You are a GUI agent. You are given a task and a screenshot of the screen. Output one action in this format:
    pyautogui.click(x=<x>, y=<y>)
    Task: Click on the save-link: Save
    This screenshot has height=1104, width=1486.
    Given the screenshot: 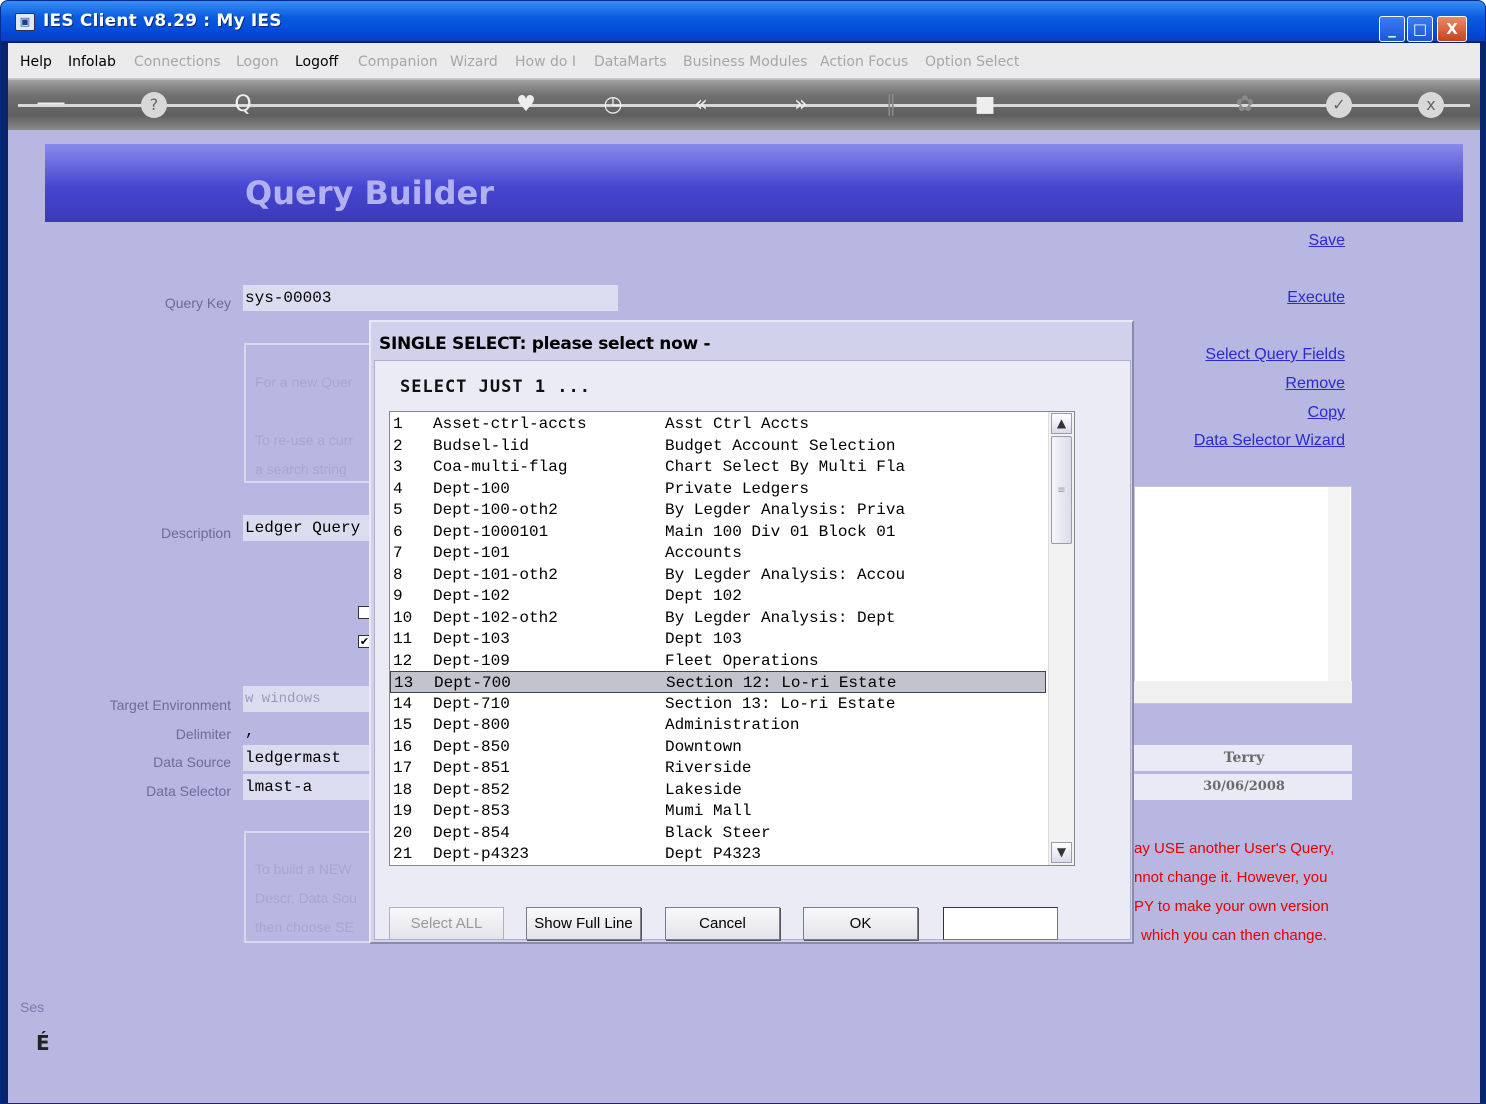 What is the action you would take?
    pyautogui.click(x=1327, y=241)
    